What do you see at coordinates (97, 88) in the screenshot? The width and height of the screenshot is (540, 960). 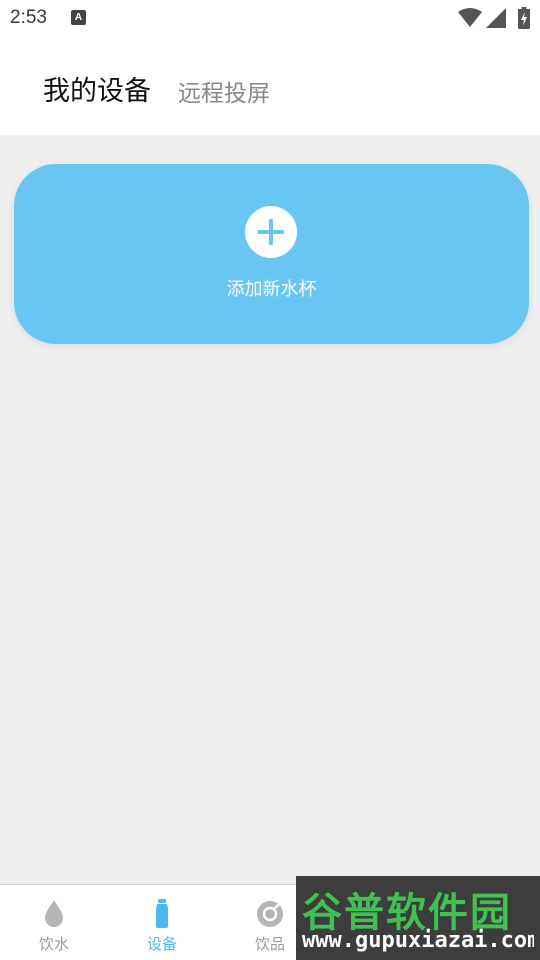 I see `tab-my-devices: 我的设备` at bounding box center [97, 88].